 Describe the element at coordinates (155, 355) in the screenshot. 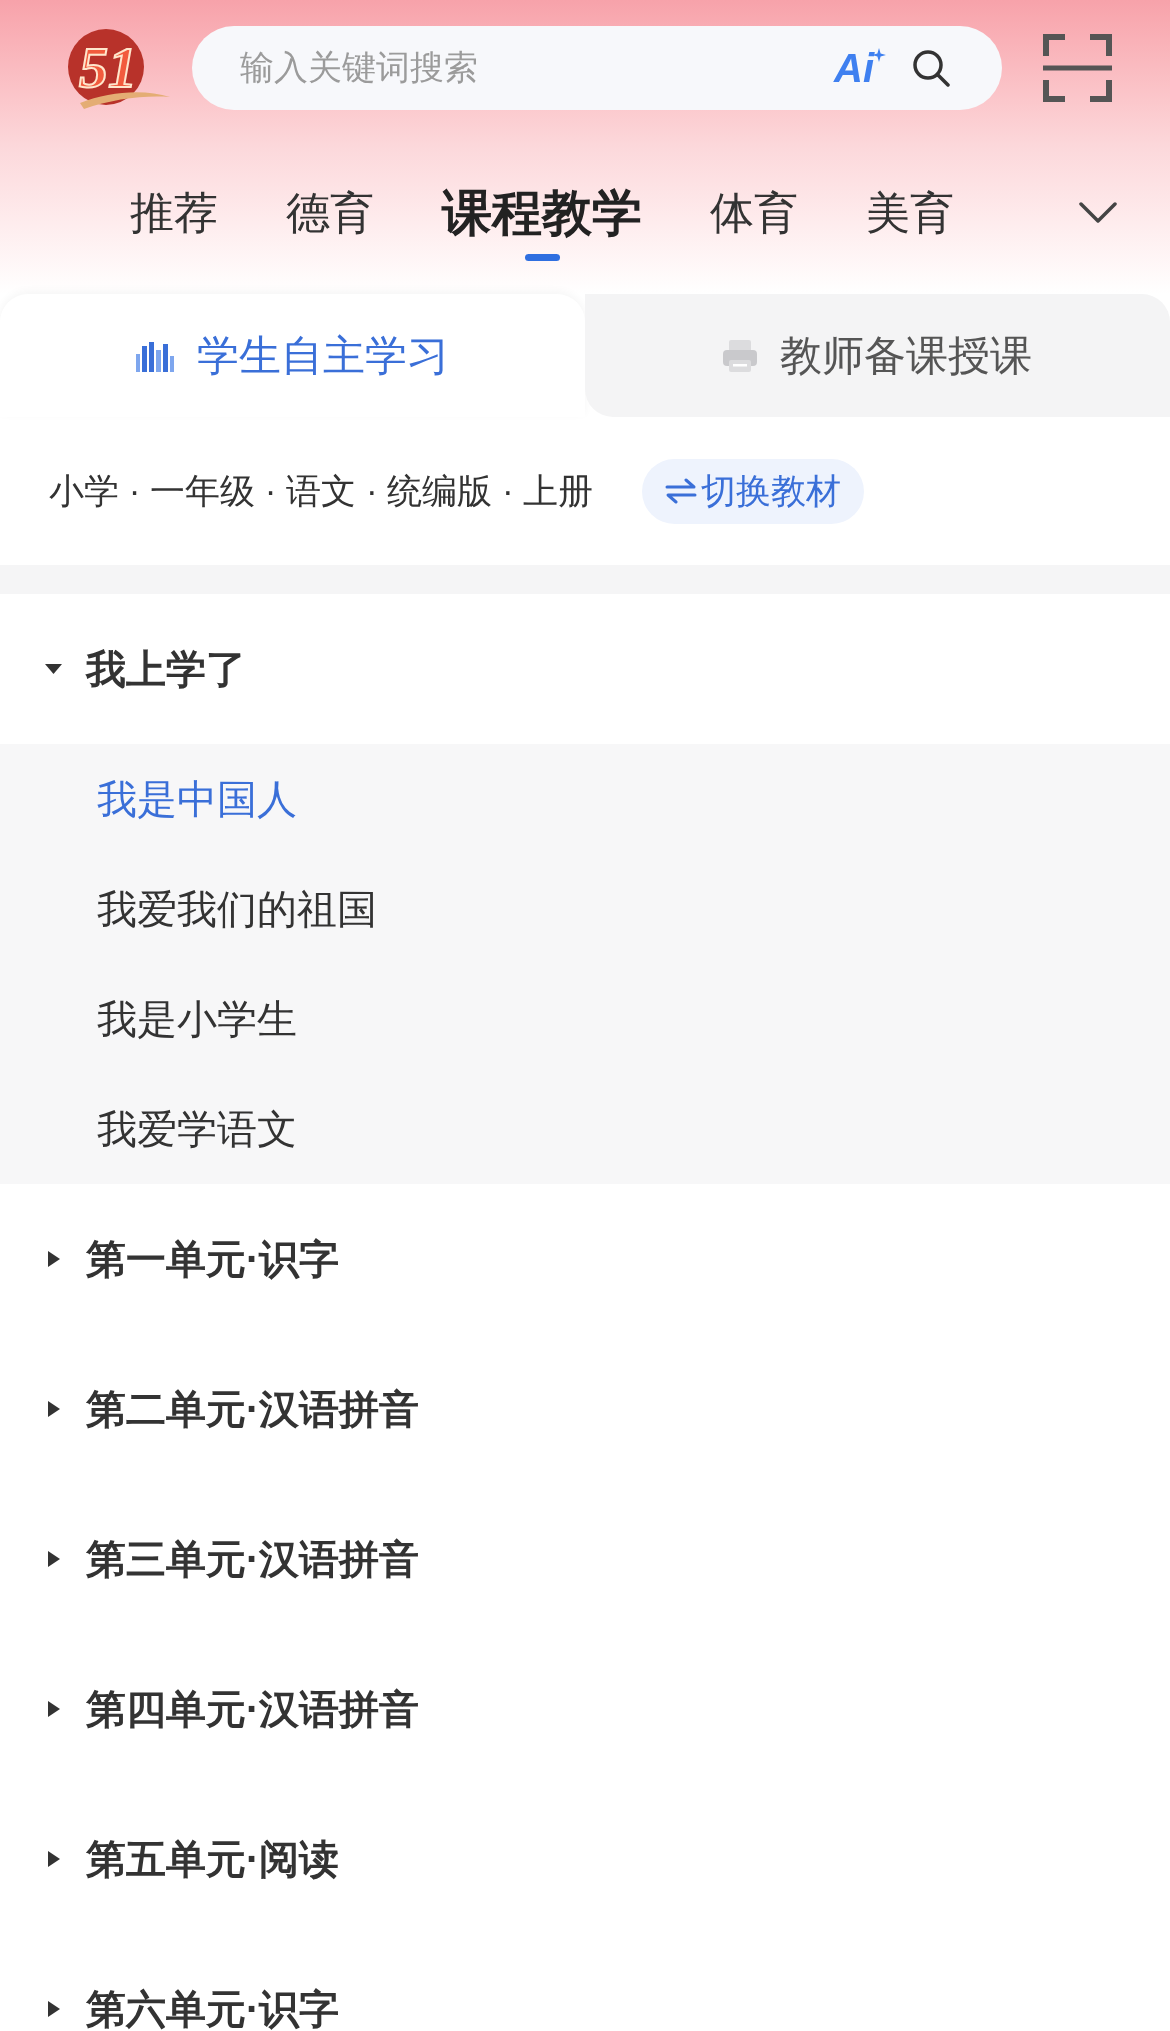

I see `books-icon` at that location.